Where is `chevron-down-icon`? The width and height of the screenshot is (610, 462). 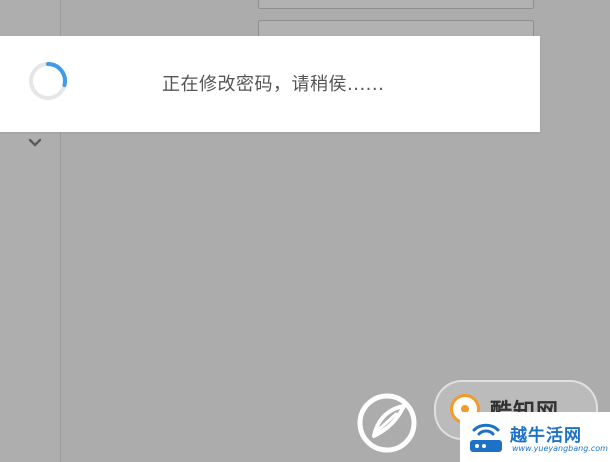
chevron-down-icon is located at coordinates (35, 143).